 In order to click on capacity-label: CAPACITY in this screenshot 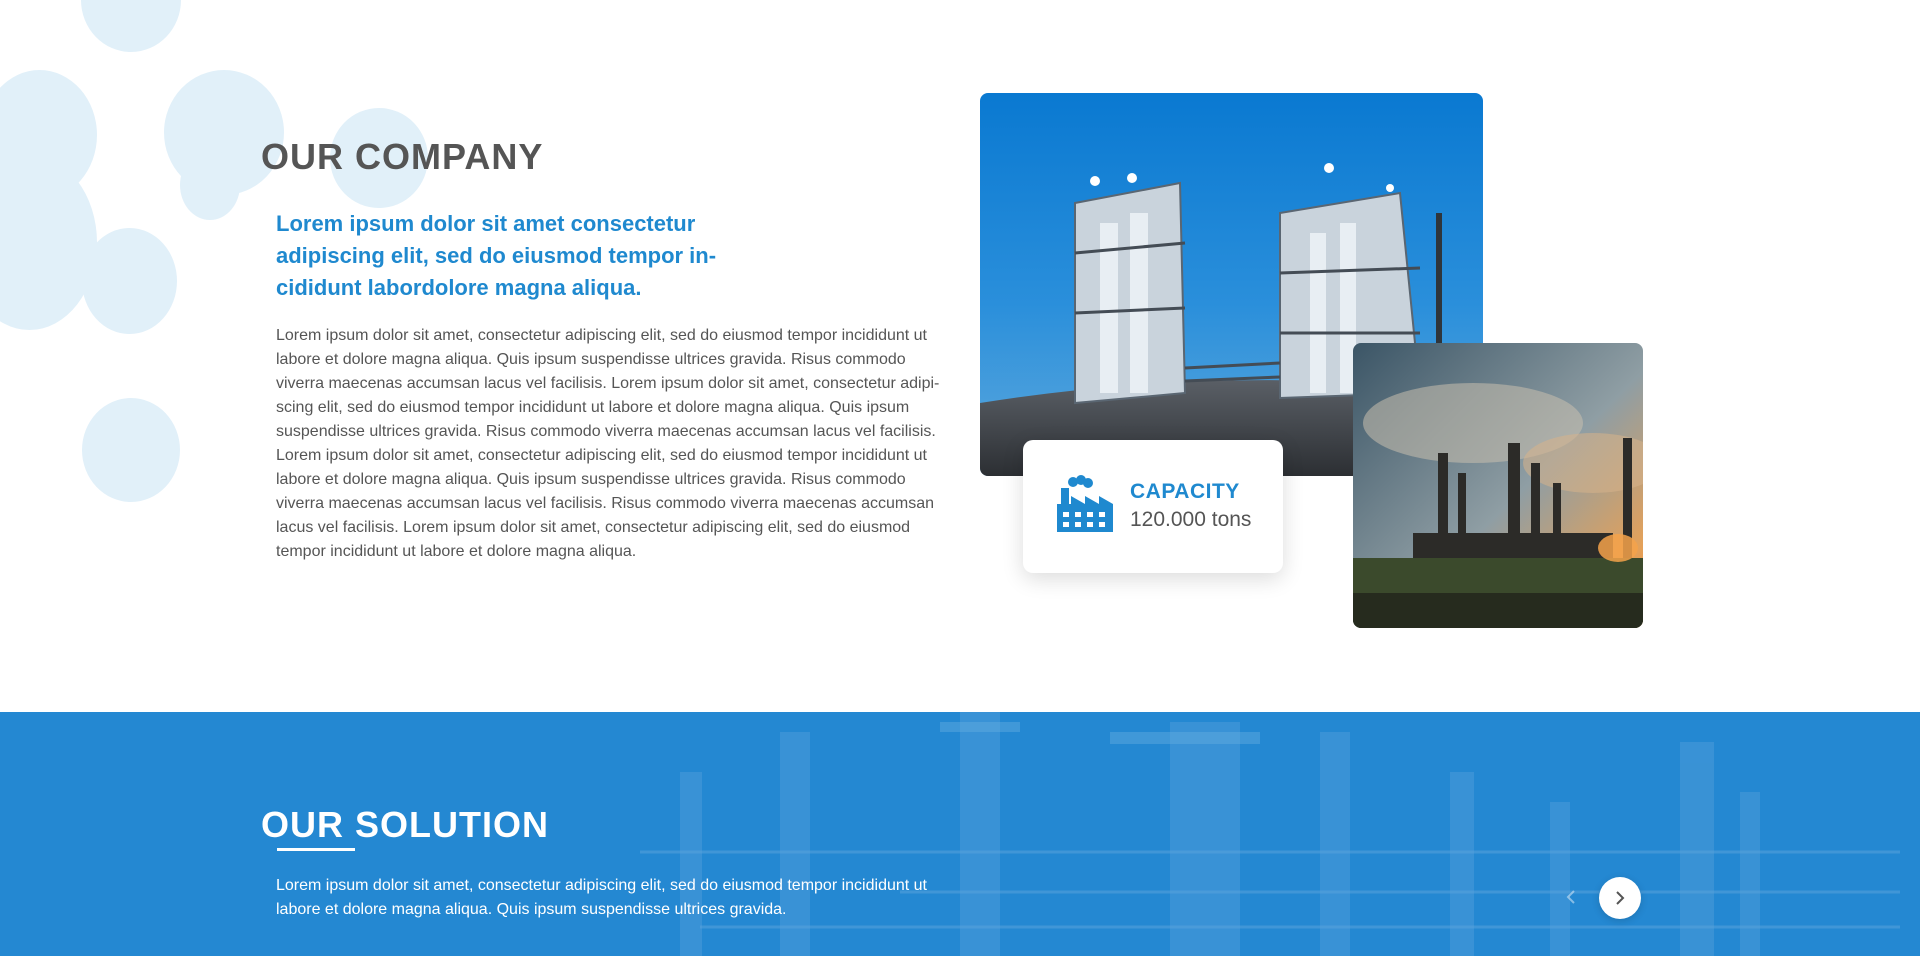, I will do `click(1185, 491)`.